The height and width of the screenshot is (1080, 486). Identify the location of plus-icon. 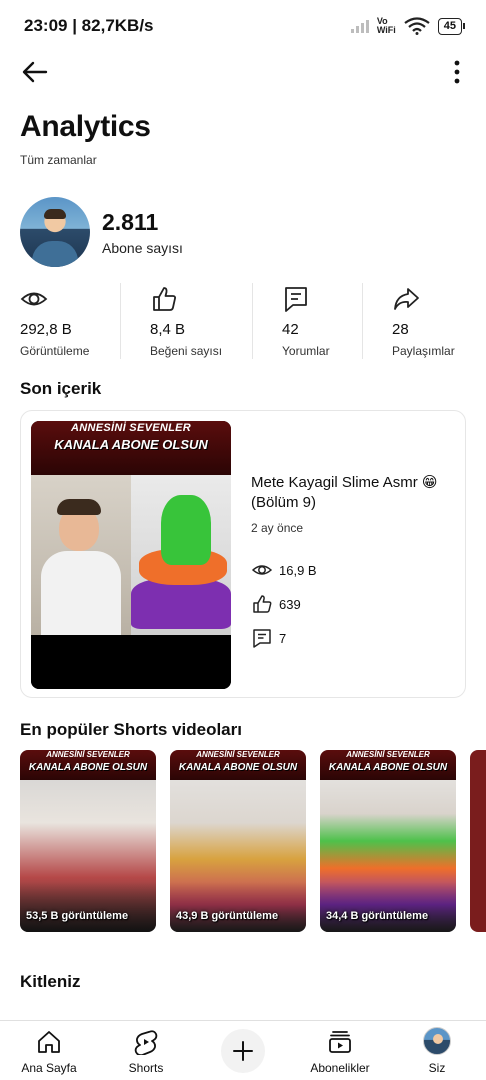
(243, 1051).